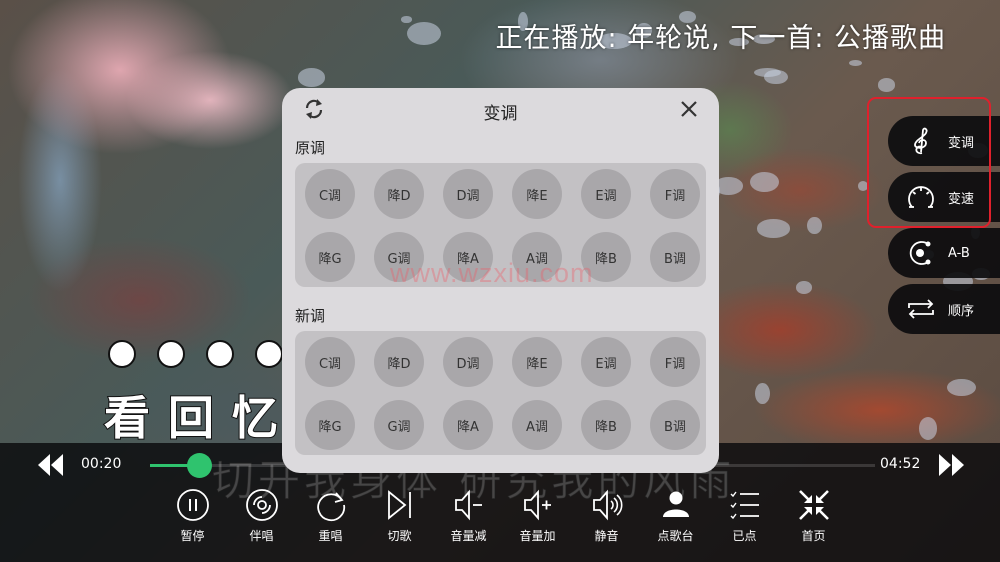 The height and width of the screenshot is (562, 1000). Describe the element at coordinates (606, 194) in the screenshot. I see `original-key-button: E调` at that location.